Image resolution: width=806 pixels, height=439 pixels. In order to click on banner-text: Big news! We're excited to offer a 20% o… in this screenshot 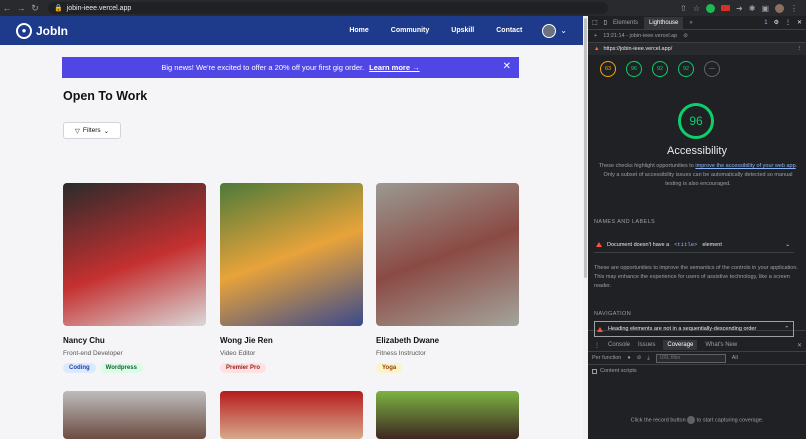, I will do `click(263, 67)`.